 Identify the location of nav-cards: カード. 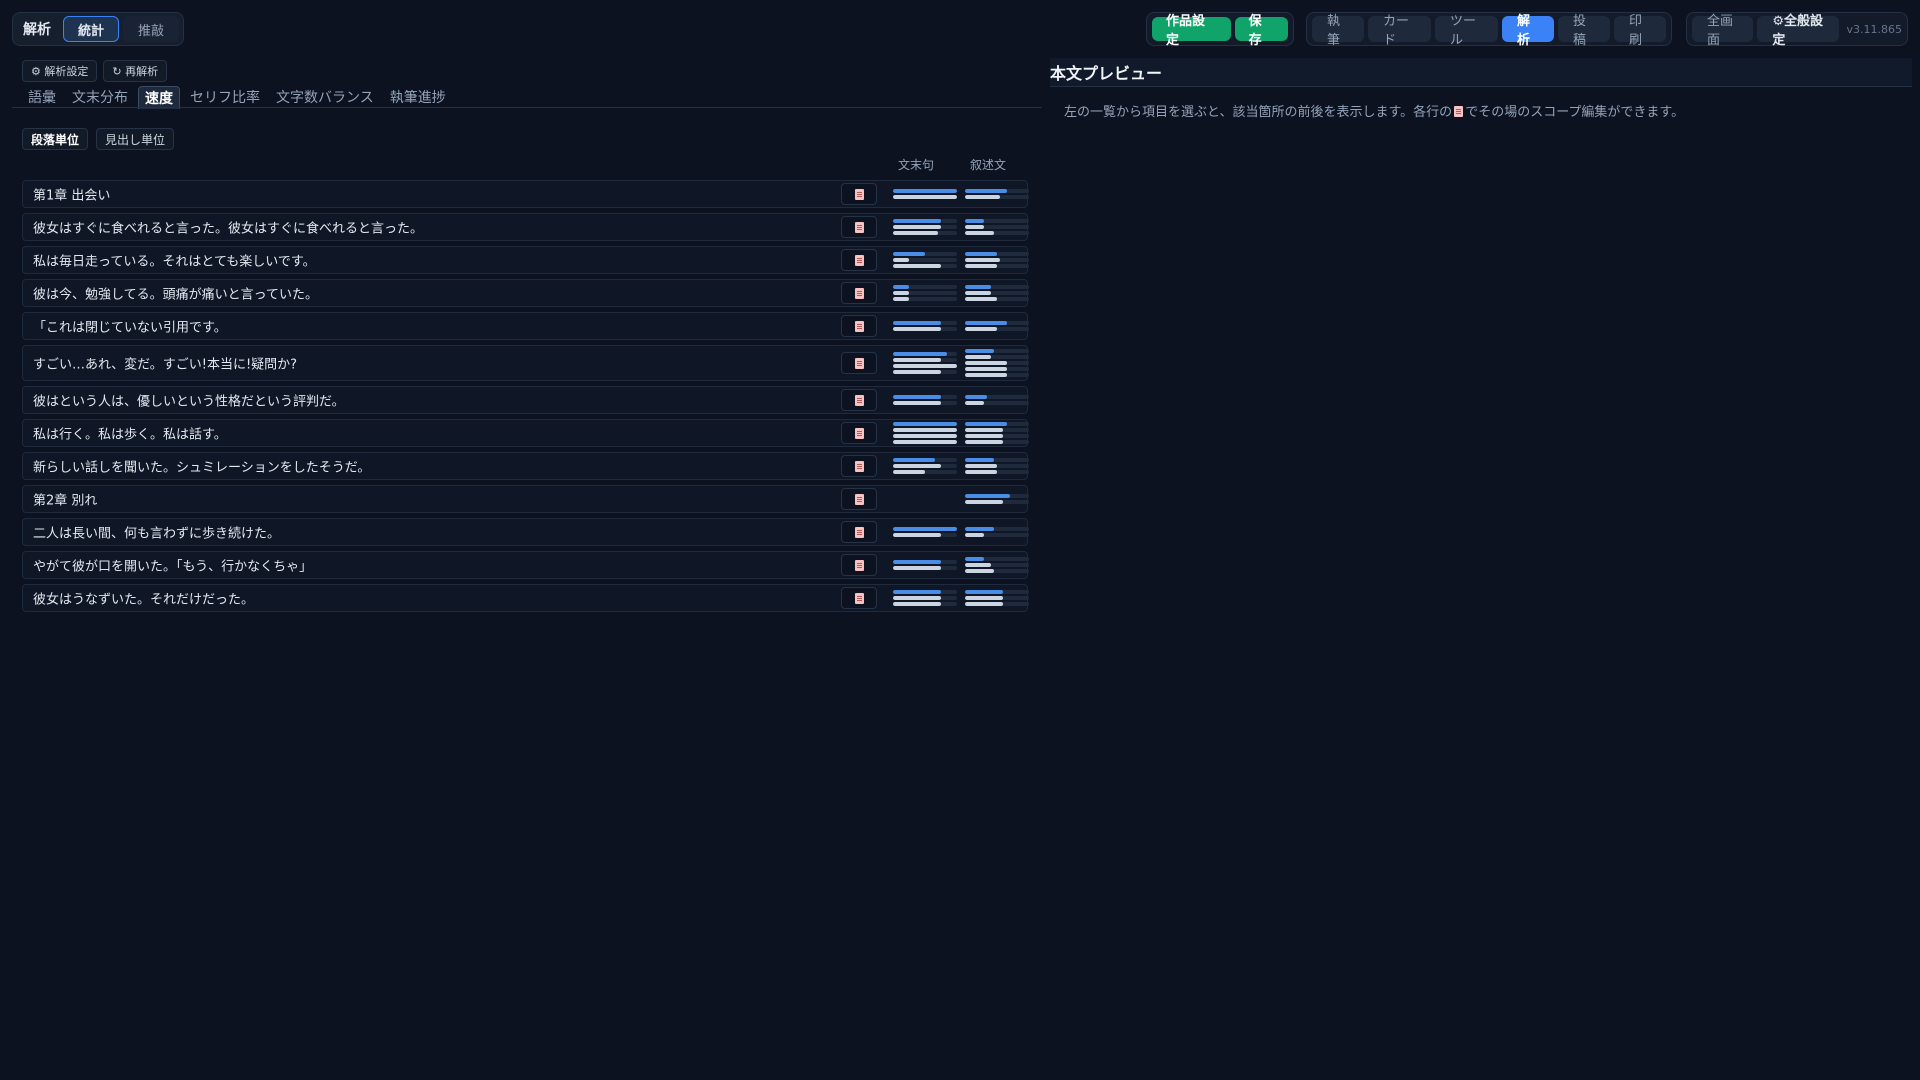
(1399, 31).